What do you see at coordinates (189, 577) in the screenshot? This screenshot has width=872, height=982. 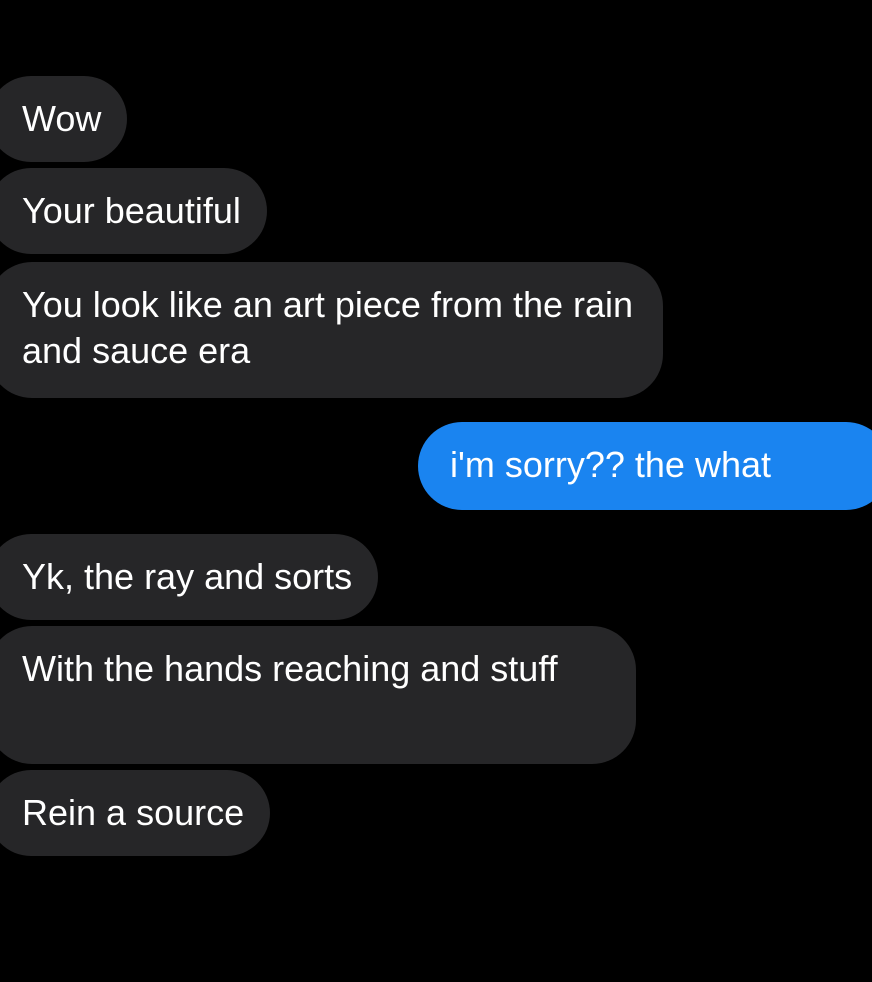 I see `incoming-message-bubble: Yk, the ray and sorts` at bounding box center [189, 577].